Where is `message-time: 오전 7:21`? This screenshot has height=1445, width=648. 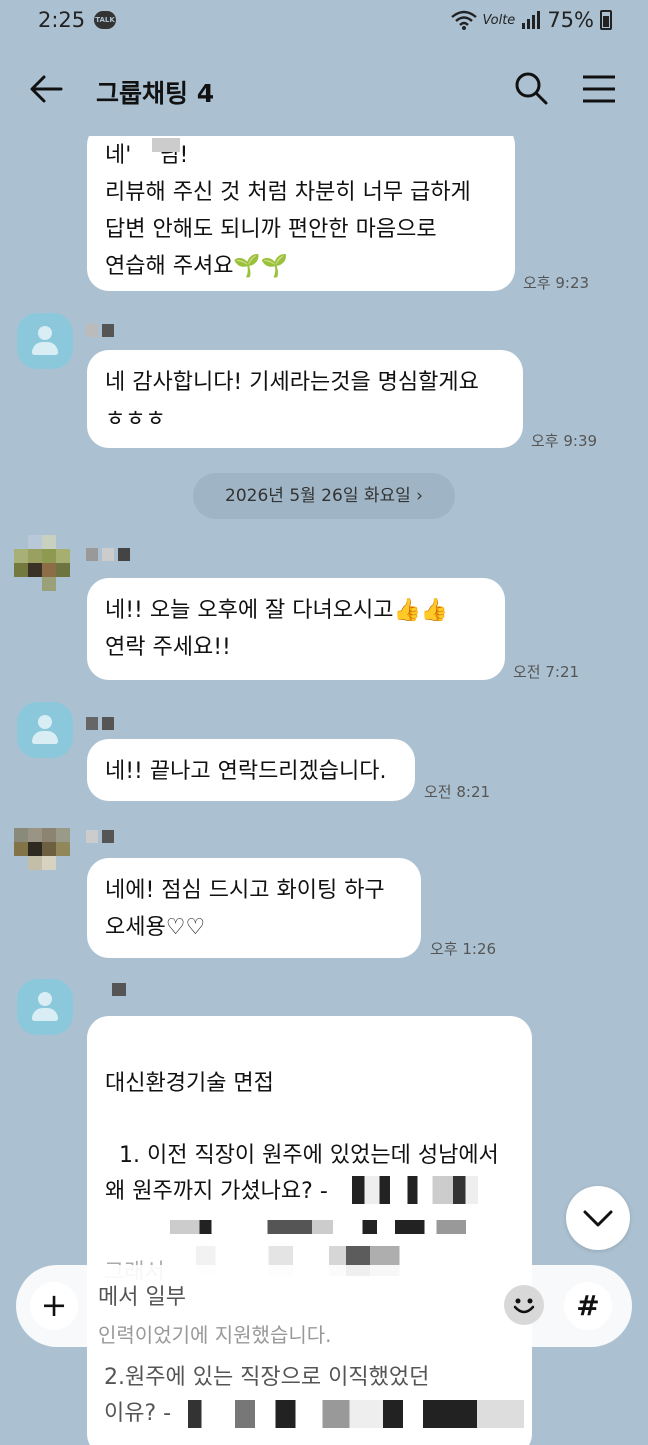 message-time: 오전 7:21 is located at coordinates (546, 672).